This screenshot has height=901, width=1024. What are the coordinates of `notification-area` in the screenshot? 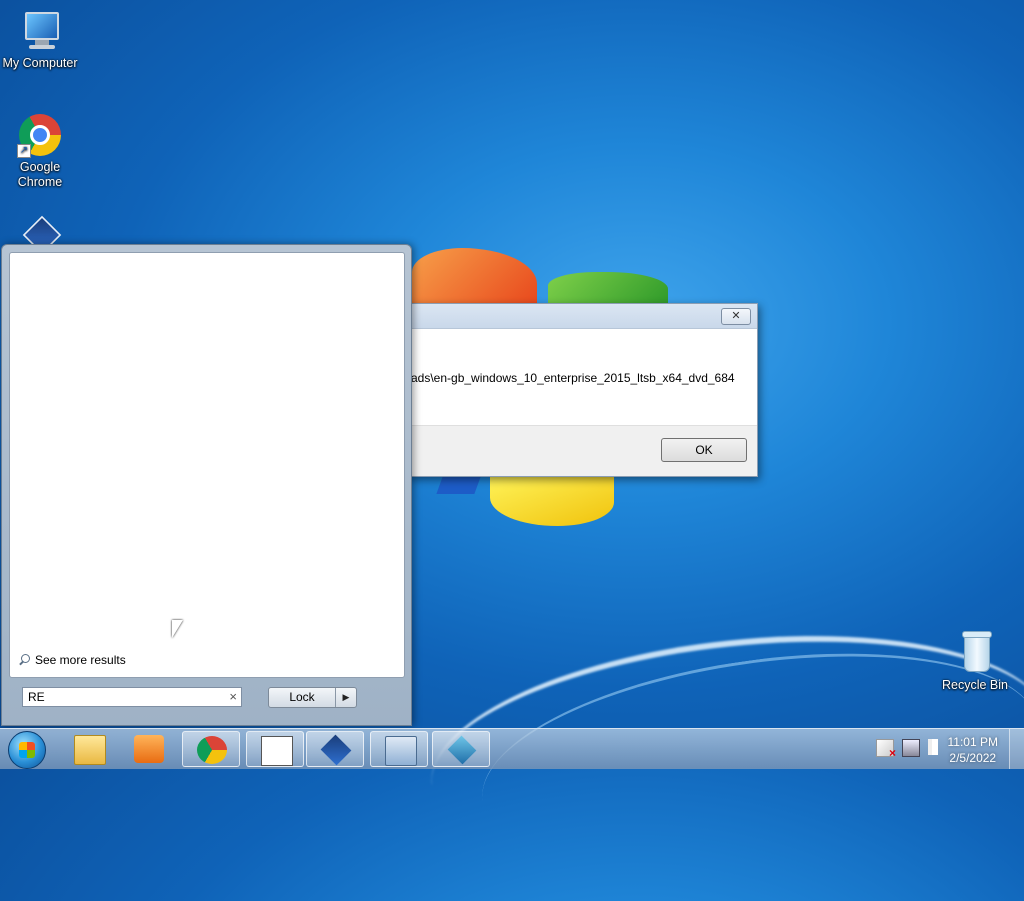 It's located at (910, 749).